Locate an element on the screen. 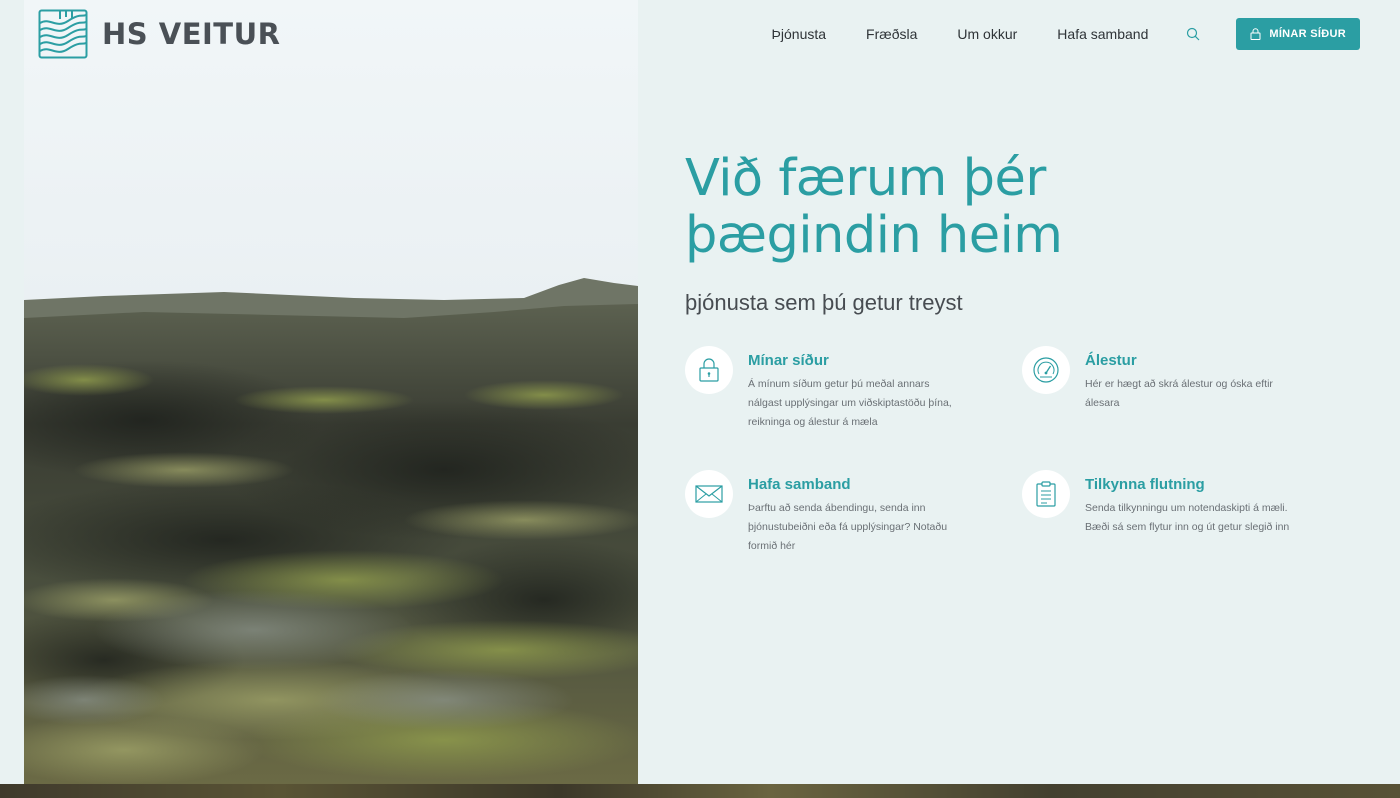  nav-item-hafa-samband: Hafa samband is located at coordinates (1102, 34).